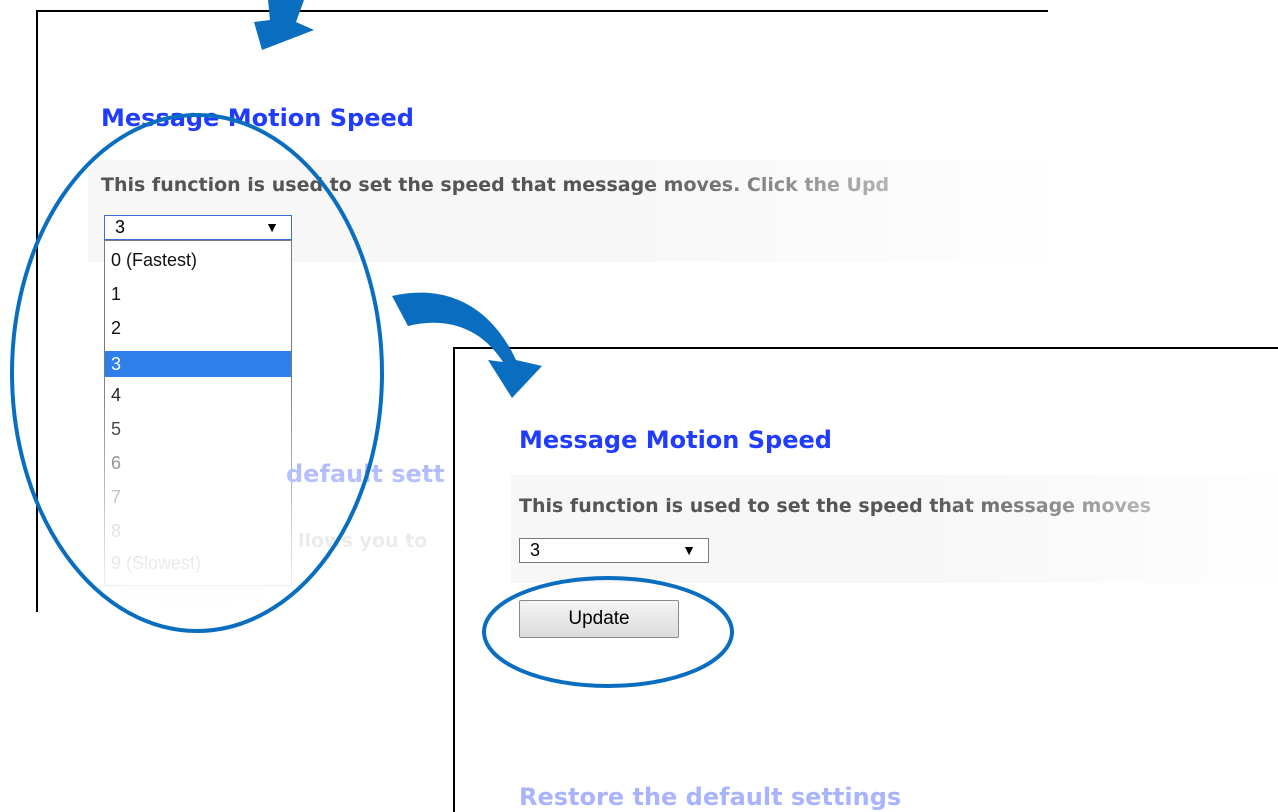 The height and width of the screenshot is (812, 1278). I want to click on speed-option: 6, so click(198, 463).